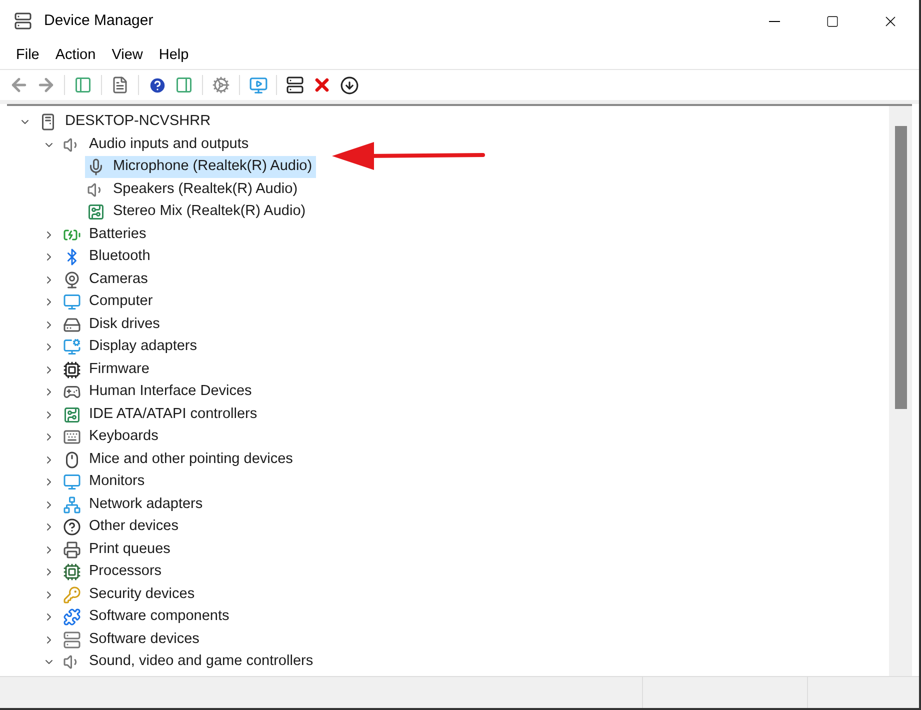 The width and height of the screenshot is (921, 710). I want to click on tree-item: Computer, so click(109, 302).